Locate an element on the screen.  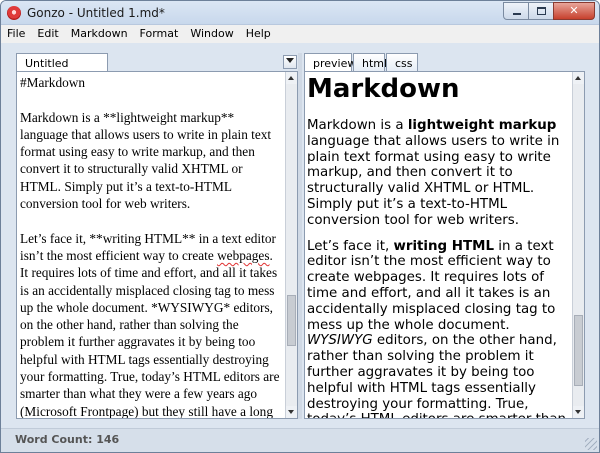
preview-scrollbar is located at coordinates (578, 245).